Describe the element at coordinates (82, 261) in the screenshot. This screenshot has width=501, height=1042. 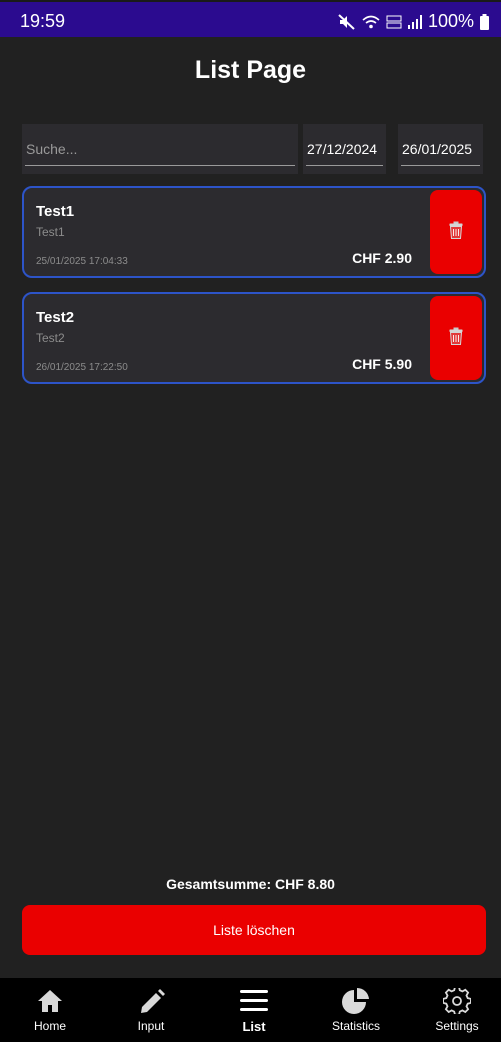
I see `item-datetime: 25/01/2025 17:04:33` at that location.